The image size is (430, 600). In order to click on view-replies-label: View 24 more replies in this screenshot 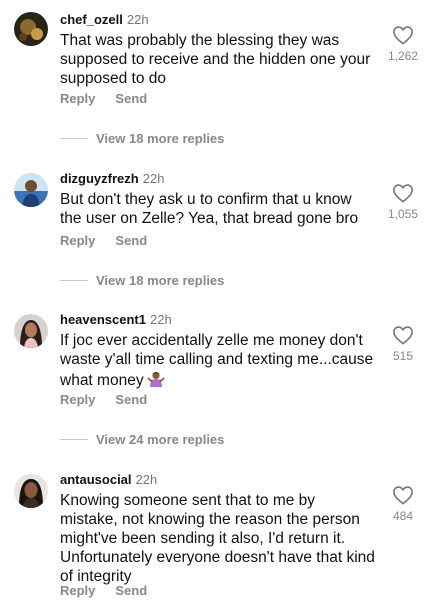, I will do `click(160, 439)`.